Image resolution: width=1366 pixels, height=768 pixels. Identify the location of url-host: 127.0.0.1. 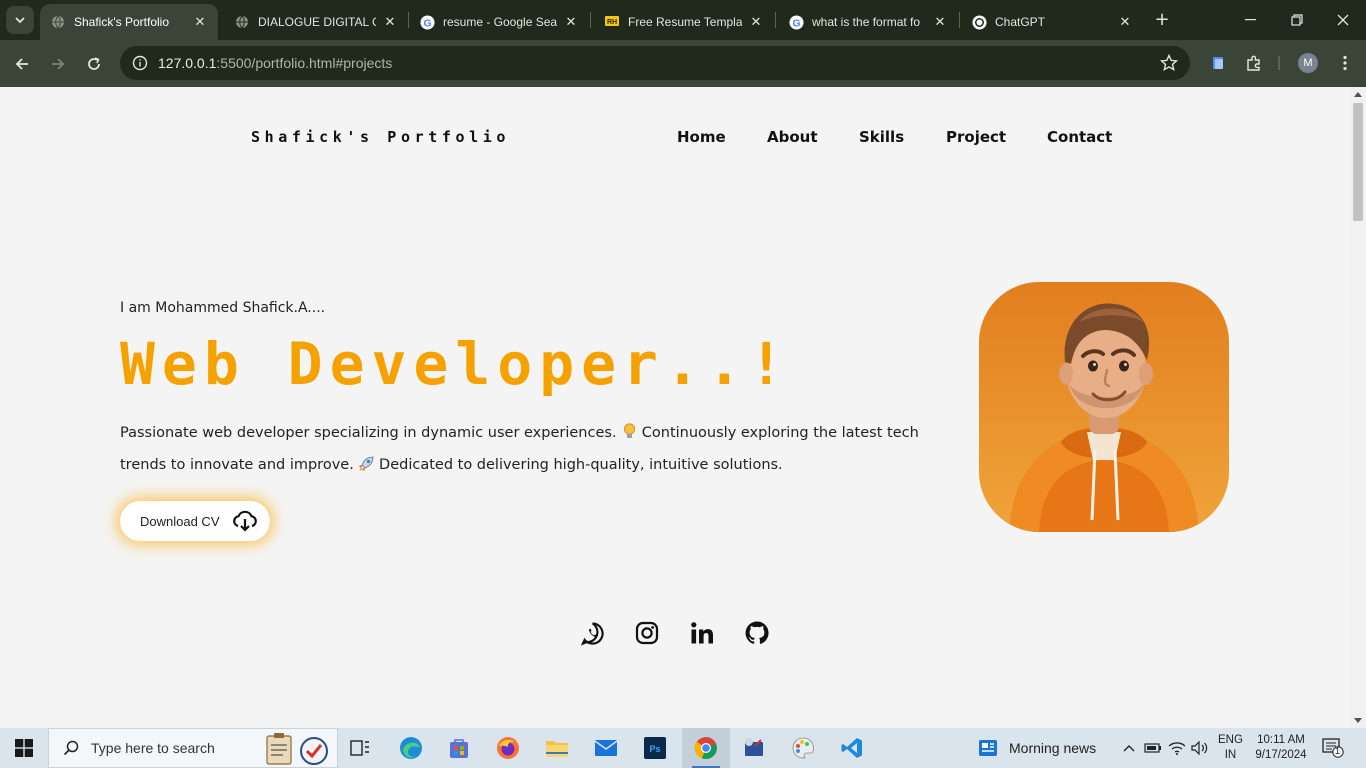
(187, 63).